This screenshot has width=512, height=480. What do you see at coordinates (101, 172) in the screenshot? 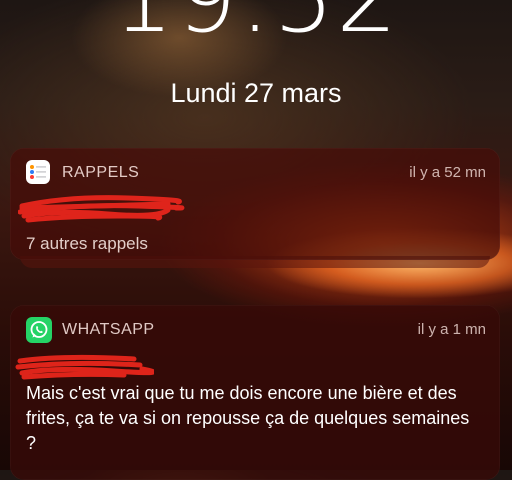
I see `app-name: RAPPELS` at bounding box center [101, 172].